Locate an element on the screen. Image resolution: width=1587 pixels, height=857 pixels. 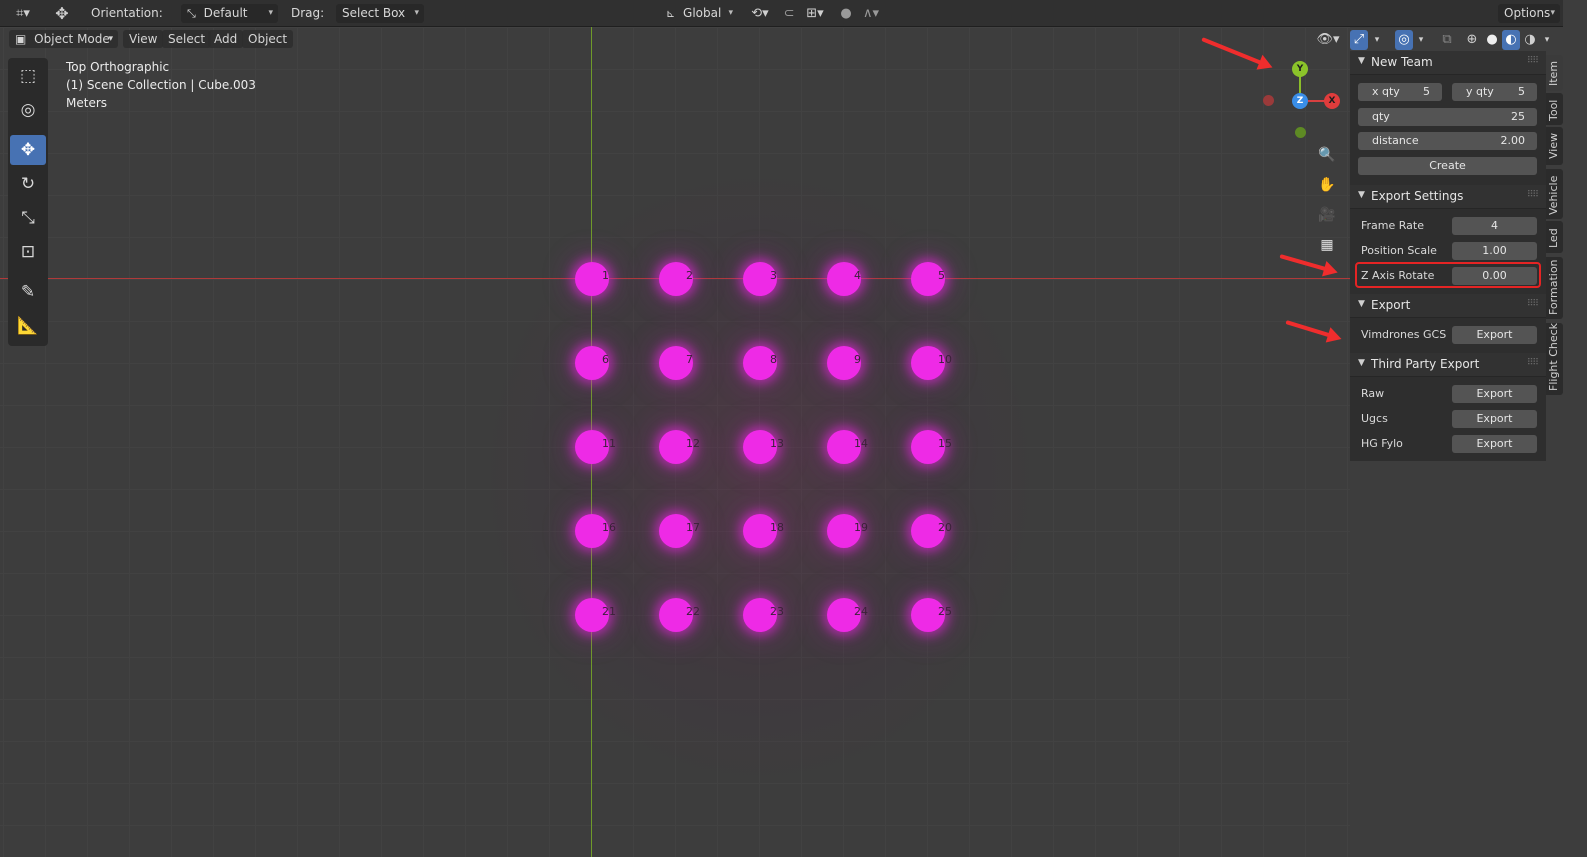
overlay-toggle-icon: ◎ is located at coordinates (1404, 40).